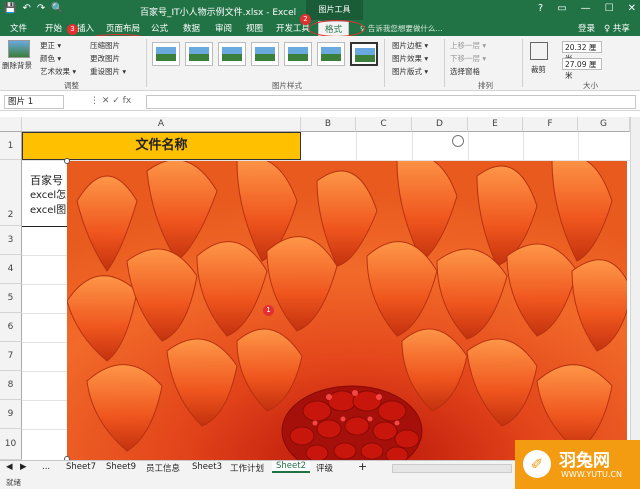 Image resolution: width=640 pixels, height=489 pixels. I want to click on row-header-10: 10, so click(11, 444).